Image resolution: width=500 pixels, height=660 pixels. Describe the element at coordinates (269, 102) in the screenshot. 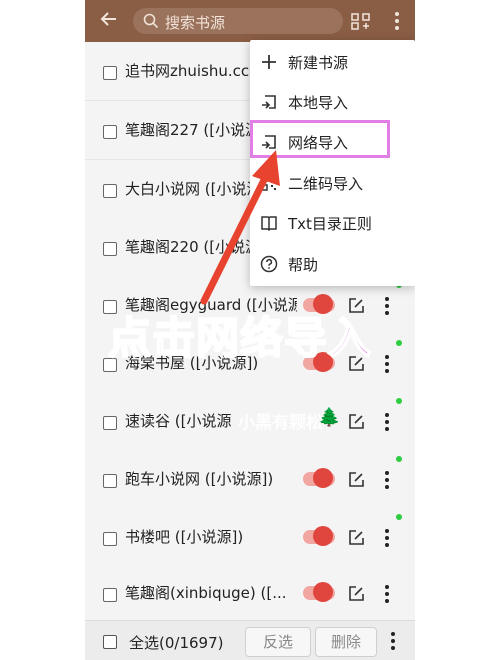

I see `import-icon` at that location.